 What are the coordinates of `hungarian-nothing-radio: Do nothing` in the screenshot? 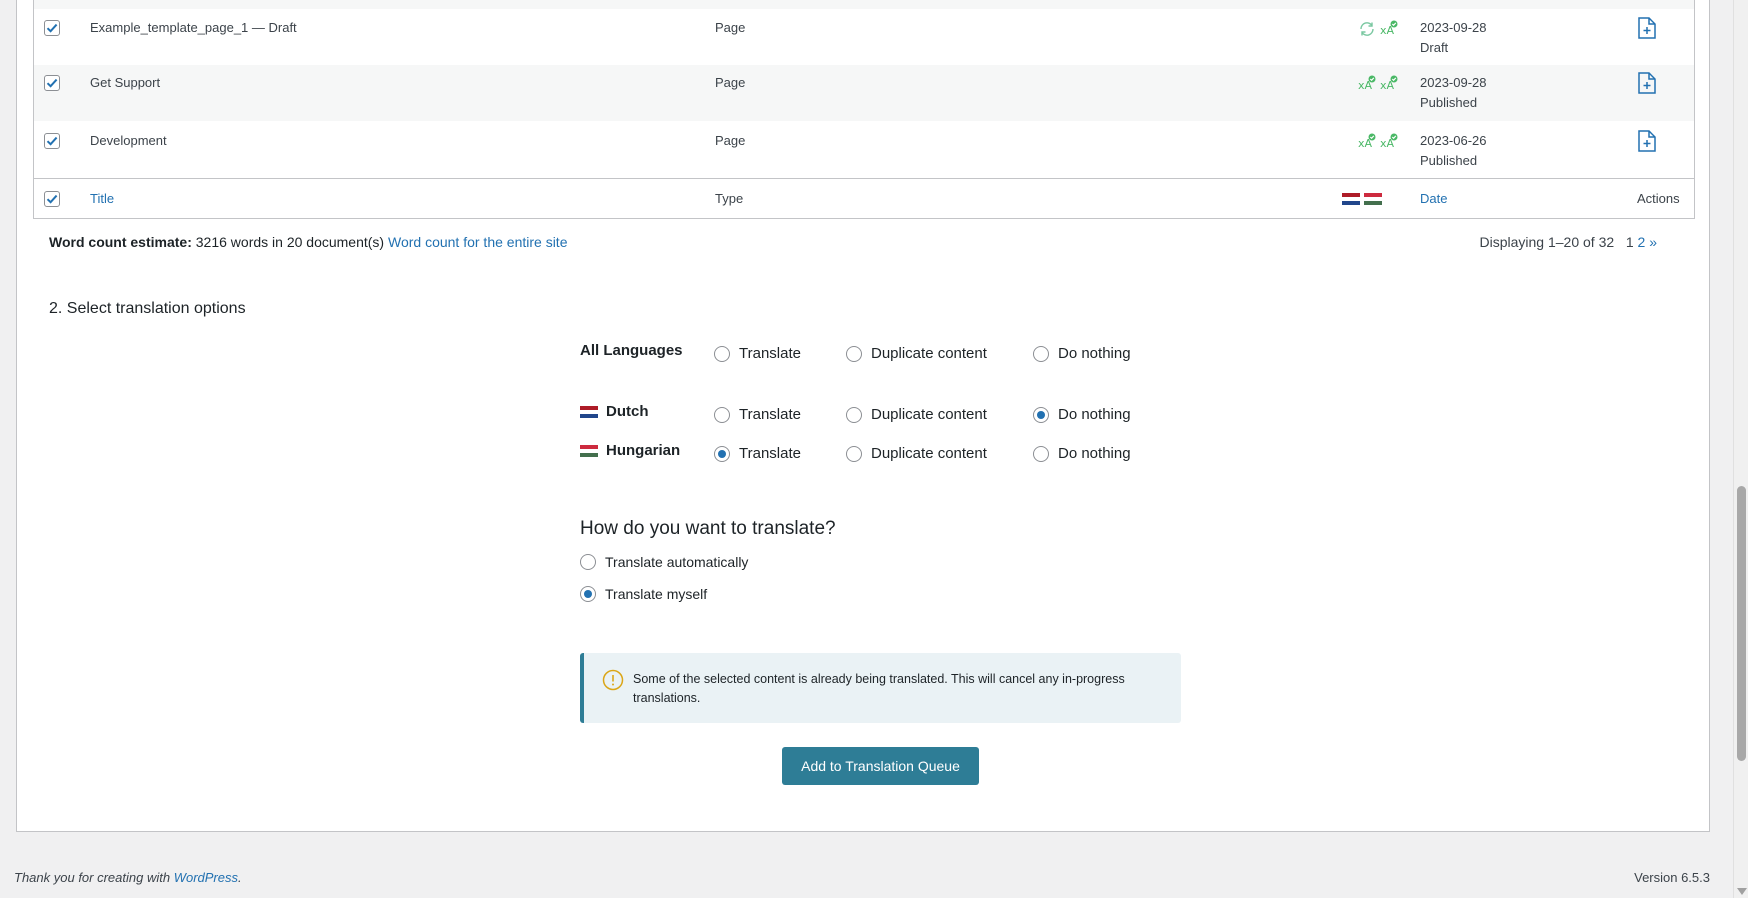 It's located at (1082, 453).